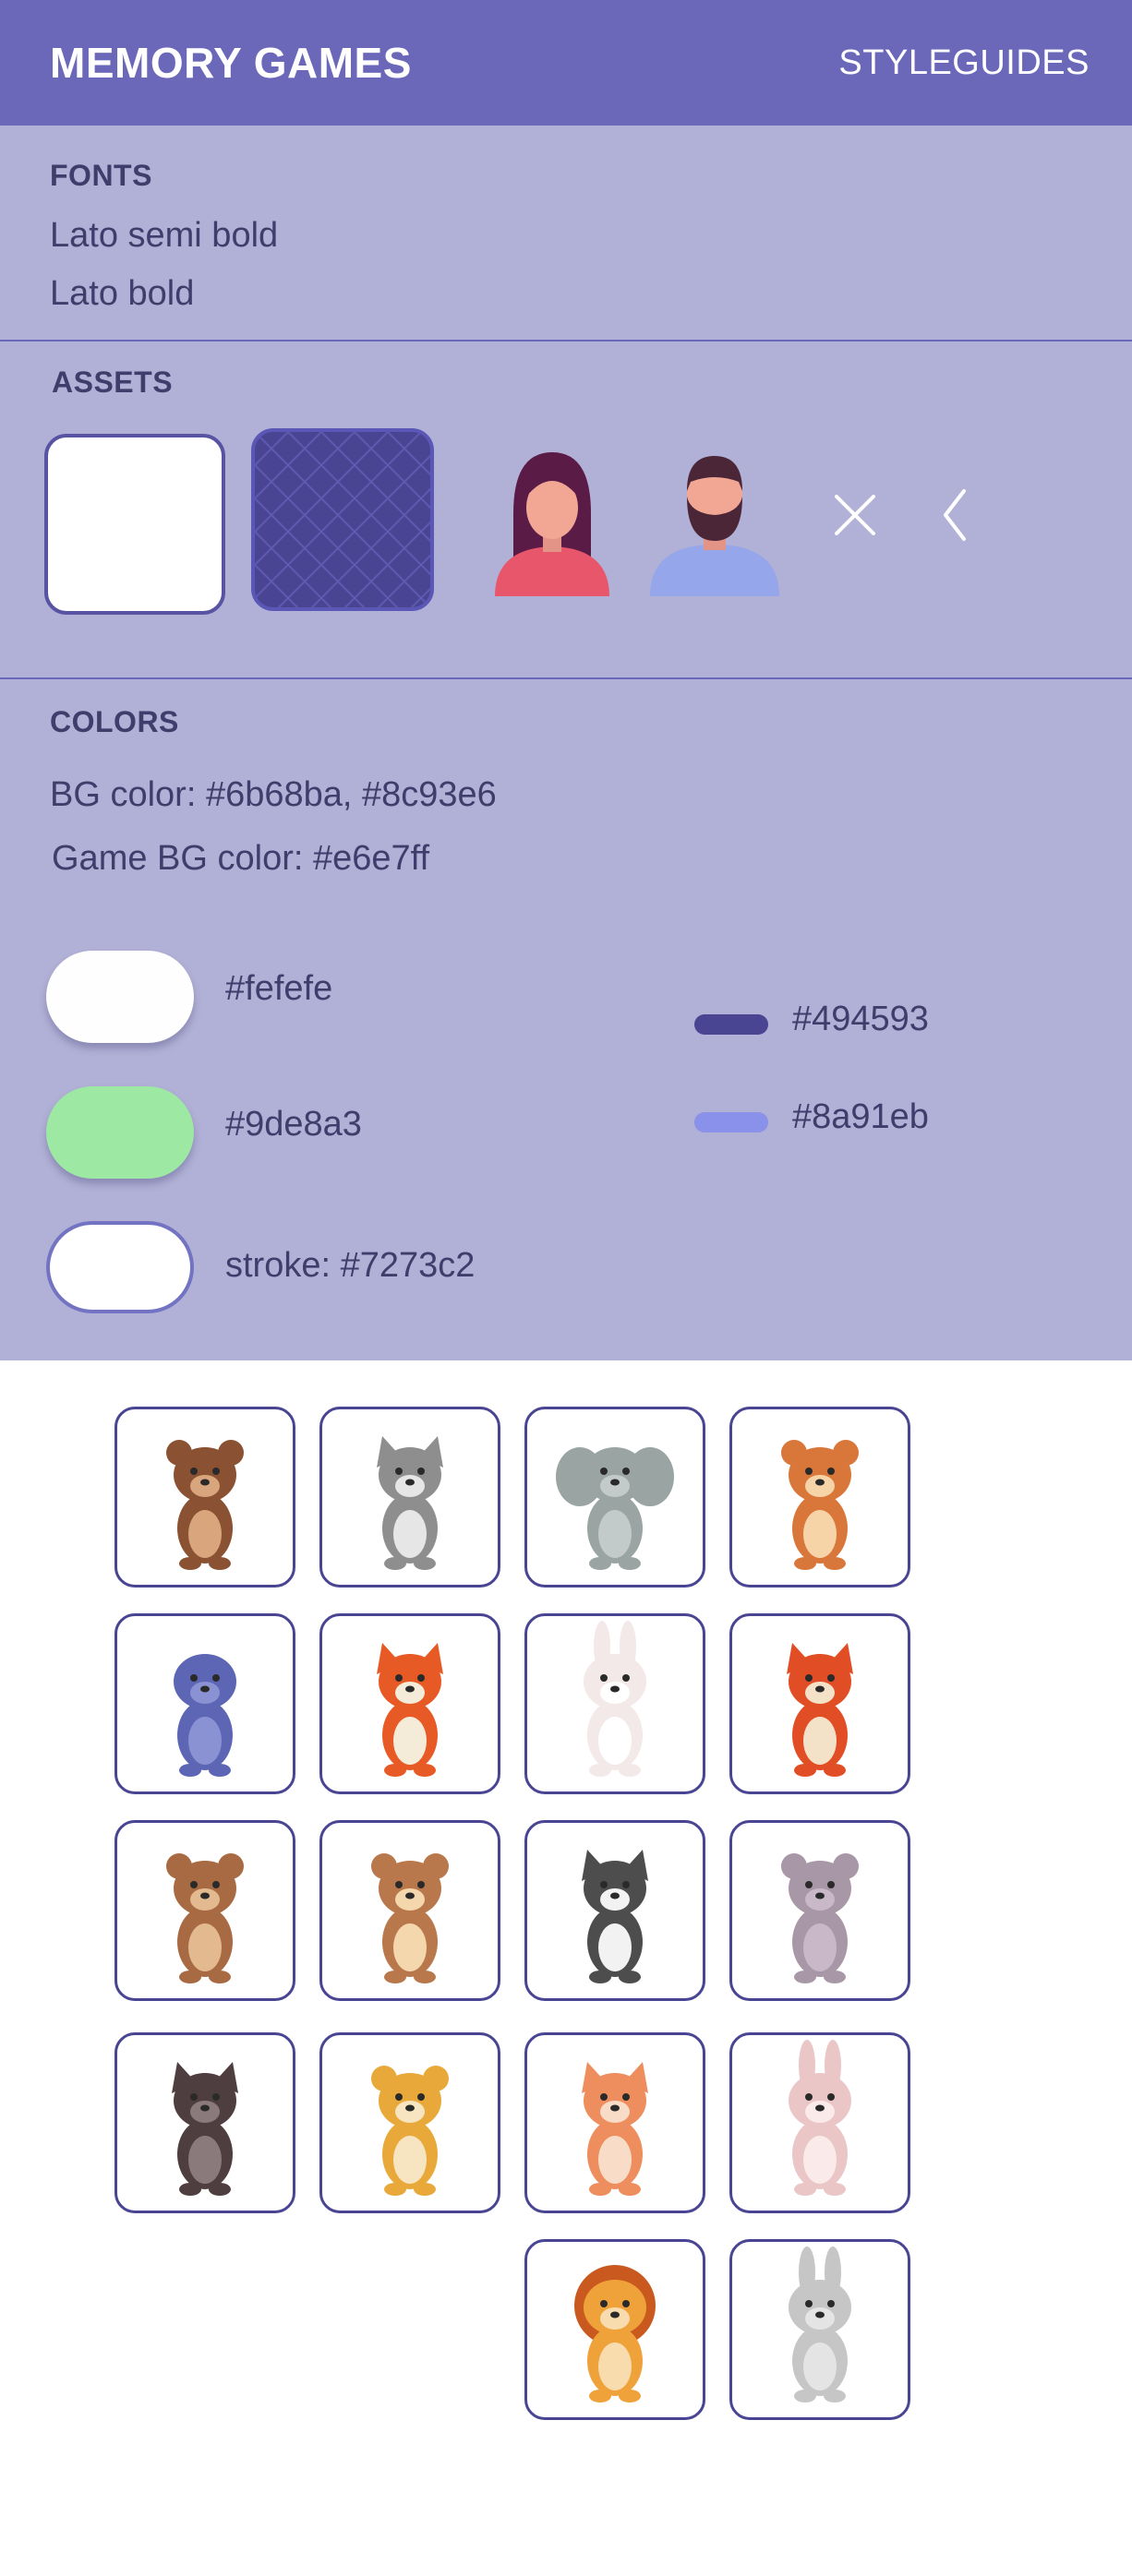 The image size is (1132, 2576). I want to click on pink-rabbit-illustration, so click(820, 2118).